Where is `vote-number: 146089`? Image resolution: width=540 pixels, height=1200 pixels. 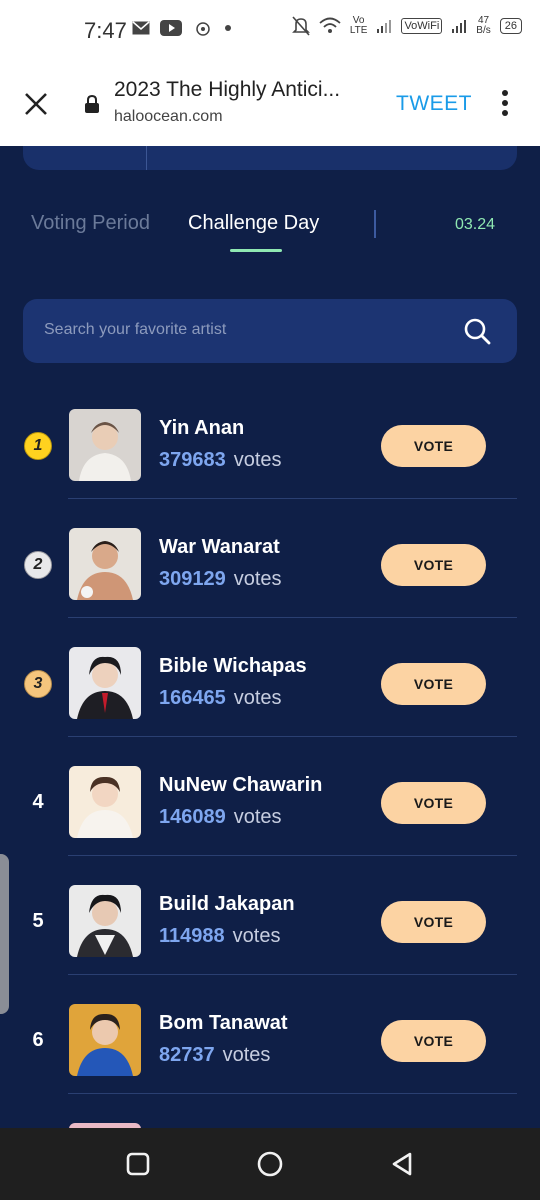 vote-number: 146089 is located at coordinates (192, 817).